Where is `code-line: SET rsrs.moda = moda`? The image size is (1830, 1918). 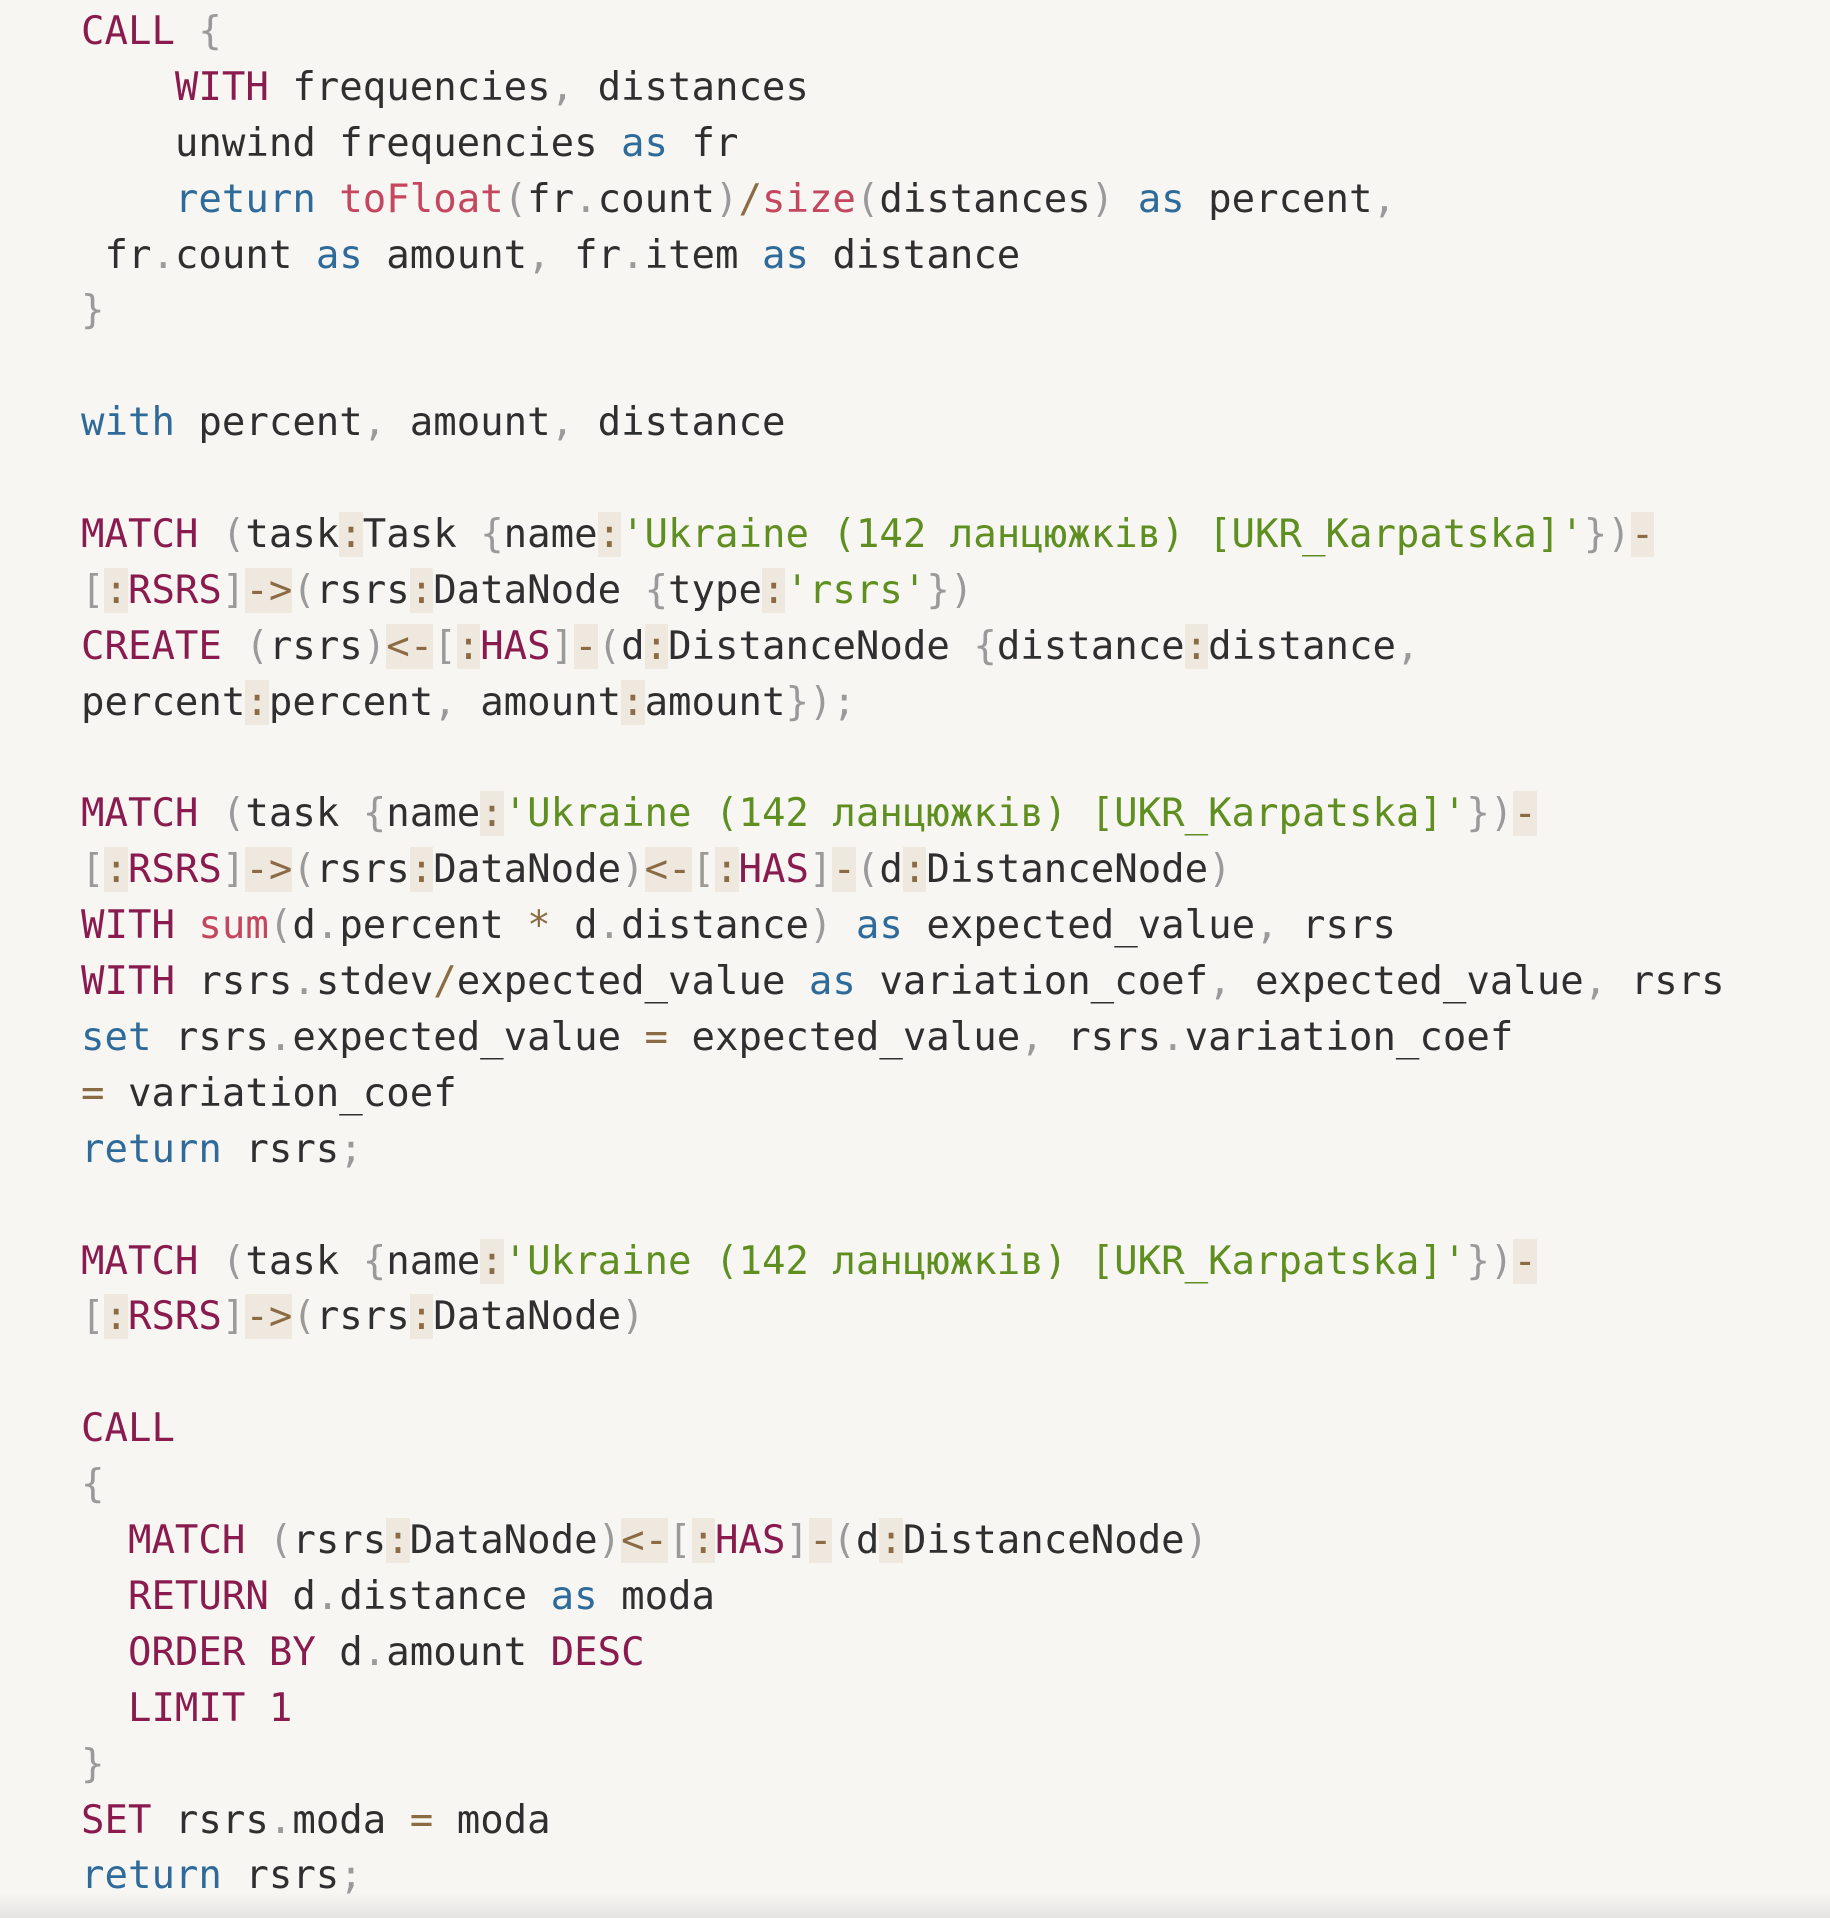 code-line: SET rsrs.moda = moda is located at coordinates (903, 1821).